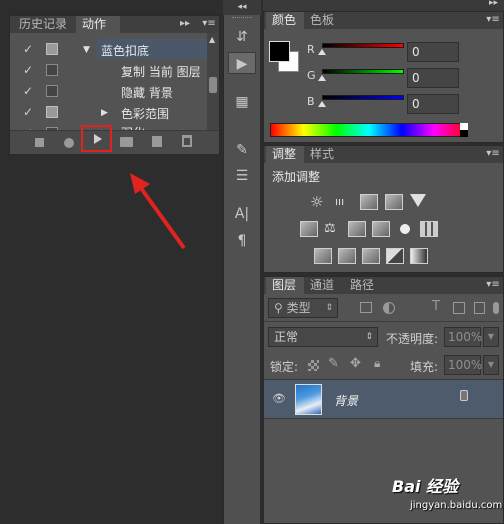 The image size is (504, 524). What do you see at coordinates (279, 51) in the screenshot?
I see `foreground-color-swatch` at bounding box center [279, 51].